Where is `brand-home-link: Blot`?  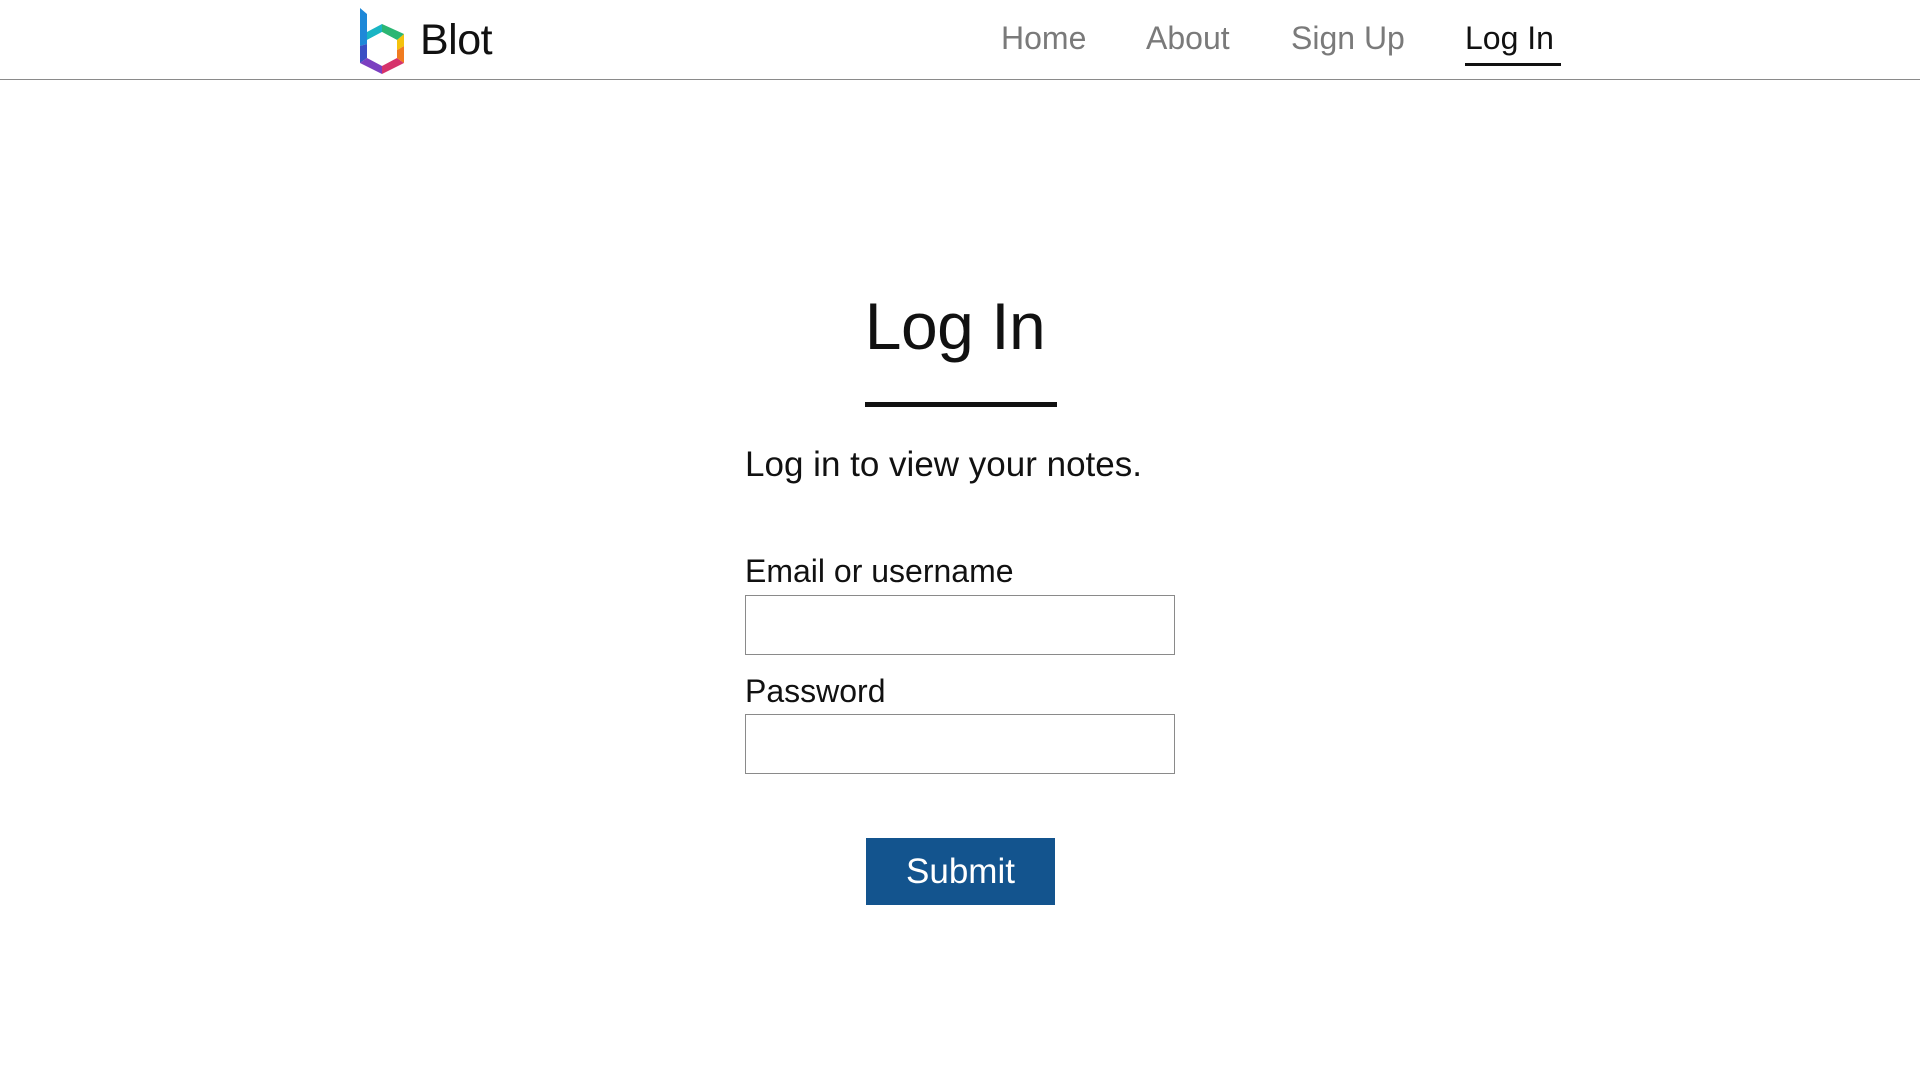
brand-home-link: Blot is located at coordinates (425, 40).